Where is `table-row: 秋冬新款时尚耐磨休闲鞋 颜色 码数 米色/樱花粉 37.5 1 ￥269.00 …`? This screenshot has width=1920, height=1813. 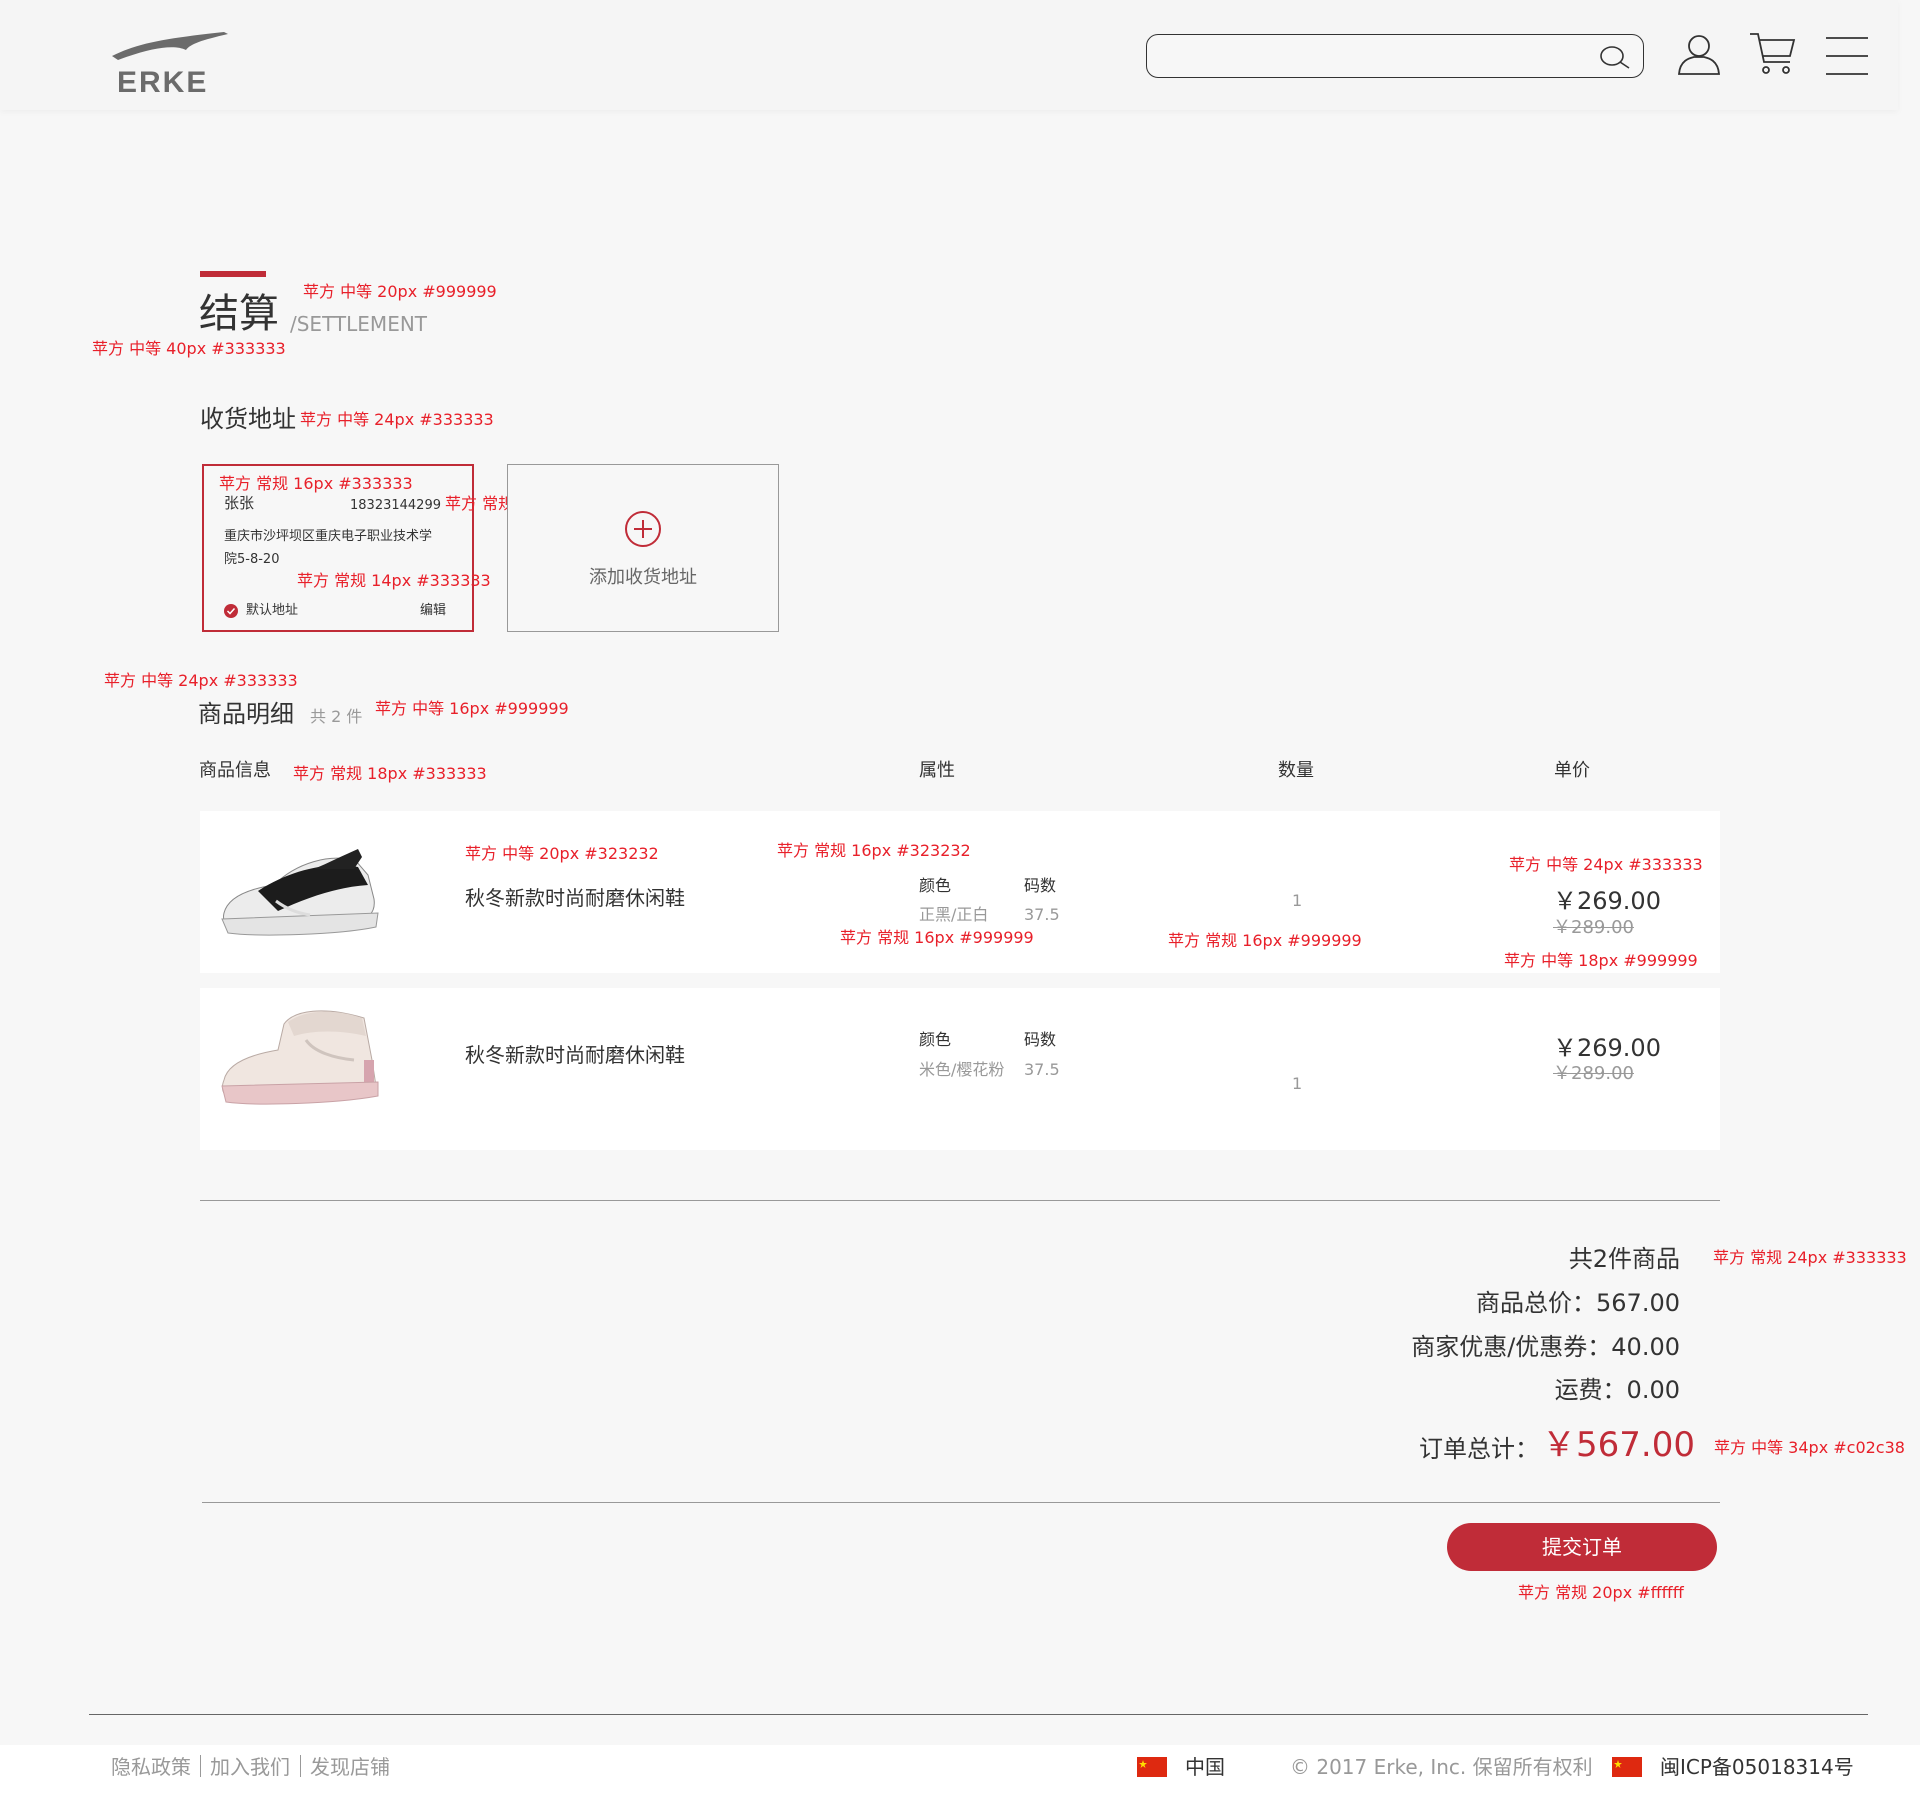
table-row: 秋冬新款时尚耐磨休闲鞋 颜色 码数 米色/樱花粉 37.5 1 ￥269.00 … is located at coordinates (960, 1069).